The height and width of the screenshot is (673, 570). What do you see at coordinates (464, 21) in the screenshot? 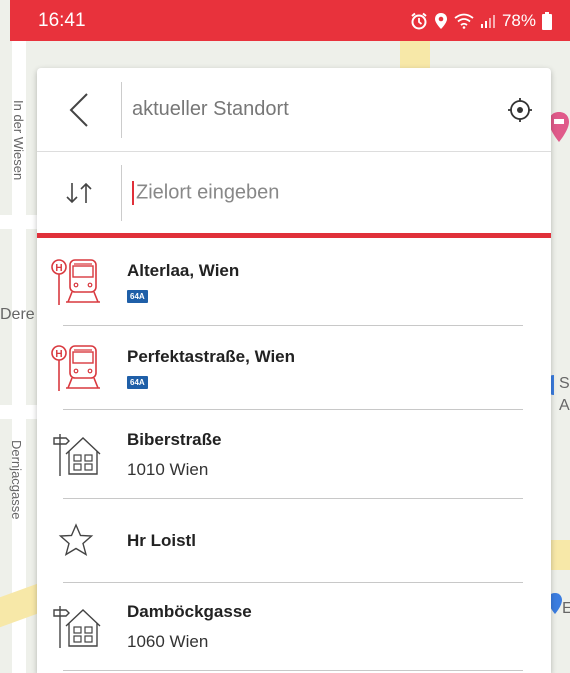
I see `wifi-icon` at bounding box center [464, 21].